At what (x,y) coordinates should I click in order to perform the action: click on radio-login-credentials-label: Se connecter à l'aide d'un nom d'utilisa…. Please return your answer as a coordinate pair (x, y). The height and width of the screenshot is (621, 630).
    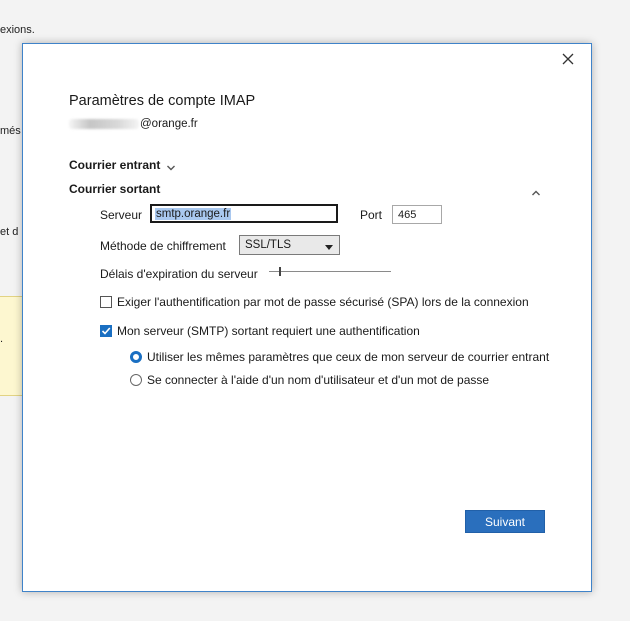
    Looking at the image, I should click on (318, 380).